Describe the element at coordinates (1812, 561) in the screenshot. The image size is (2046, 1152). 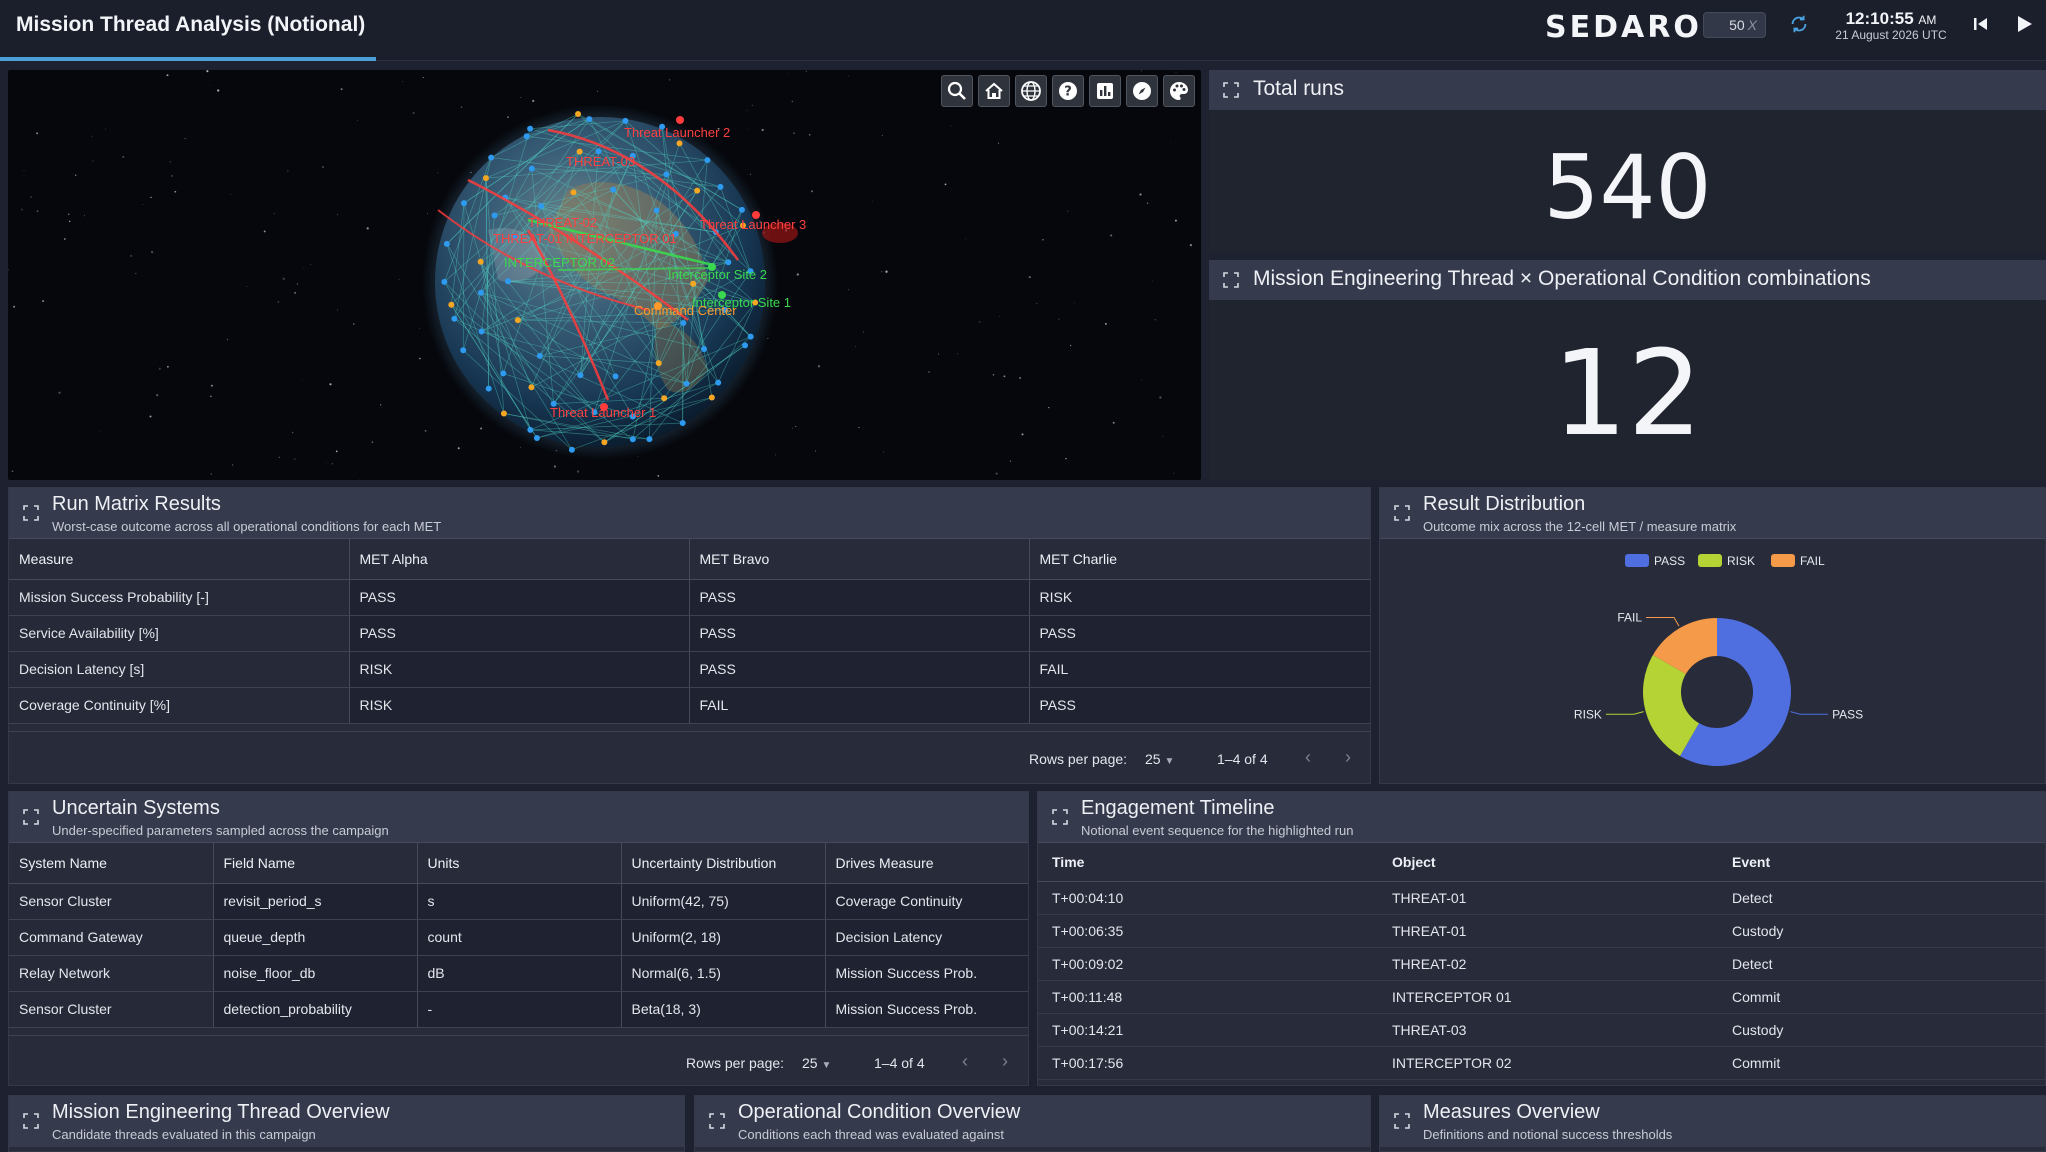
I see `legend-label-fail: FAIL` at that location.